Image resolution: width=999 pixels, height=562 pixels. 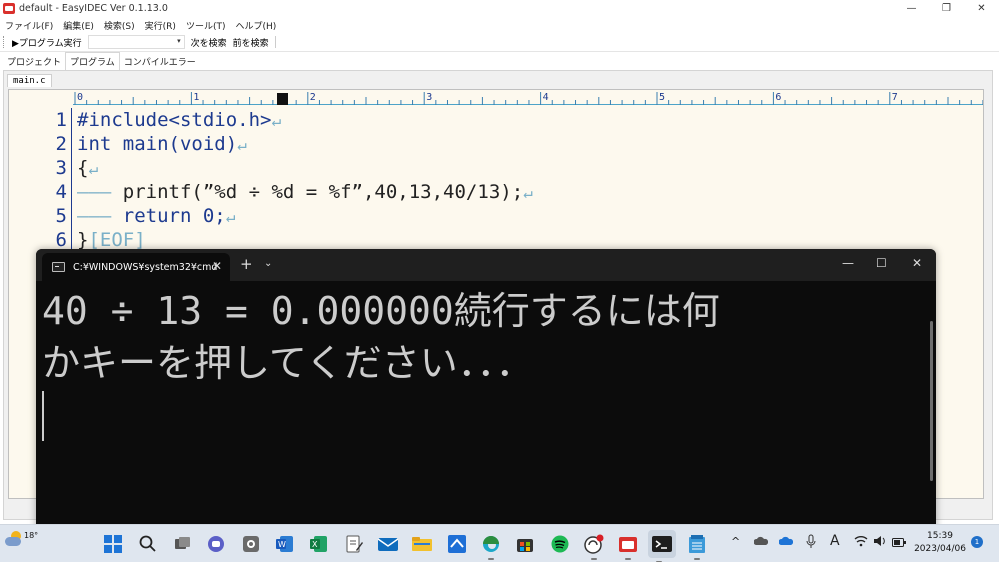 What do you see at coordinates (92, 61) in the screenshot?
I see `tab-program: プログラム` at bounding box center [92, 61].